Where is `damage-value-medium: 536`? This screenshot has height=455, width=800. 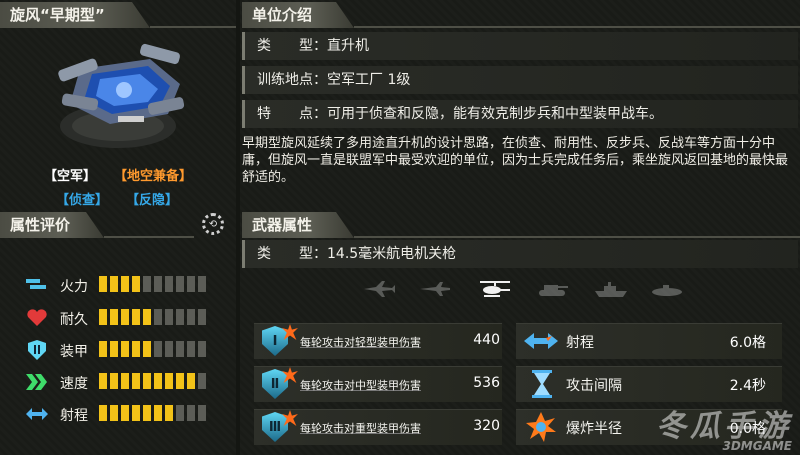
damage-value-medium: 536 is located at coordinates (486, 383).